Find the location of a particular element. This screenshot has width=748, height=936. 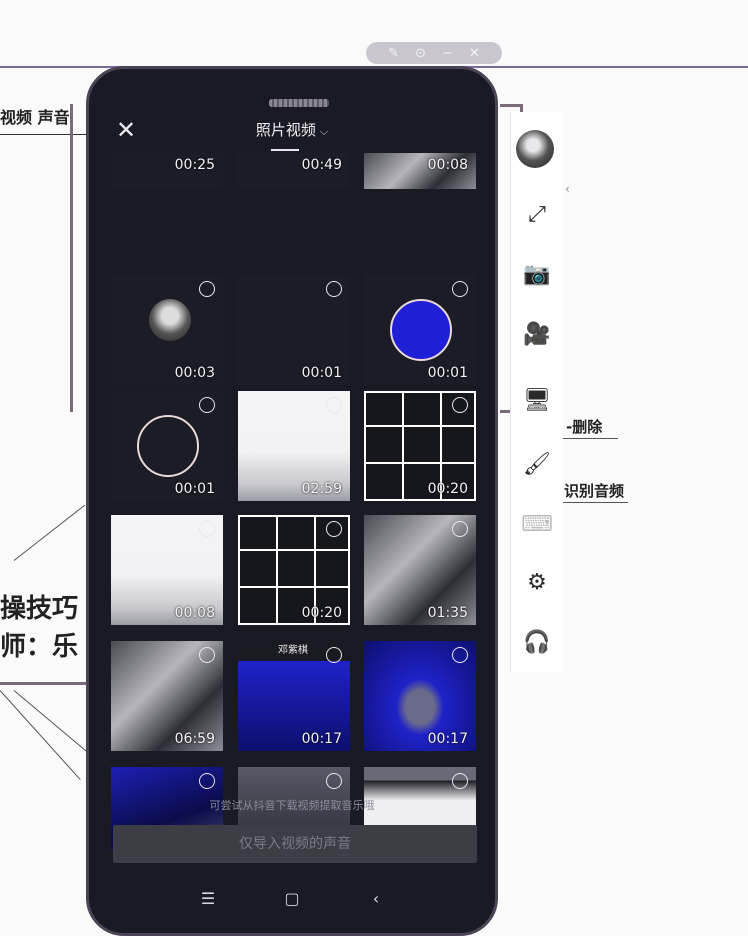

back-icon: ‹ is located at coordinates (376, 904).